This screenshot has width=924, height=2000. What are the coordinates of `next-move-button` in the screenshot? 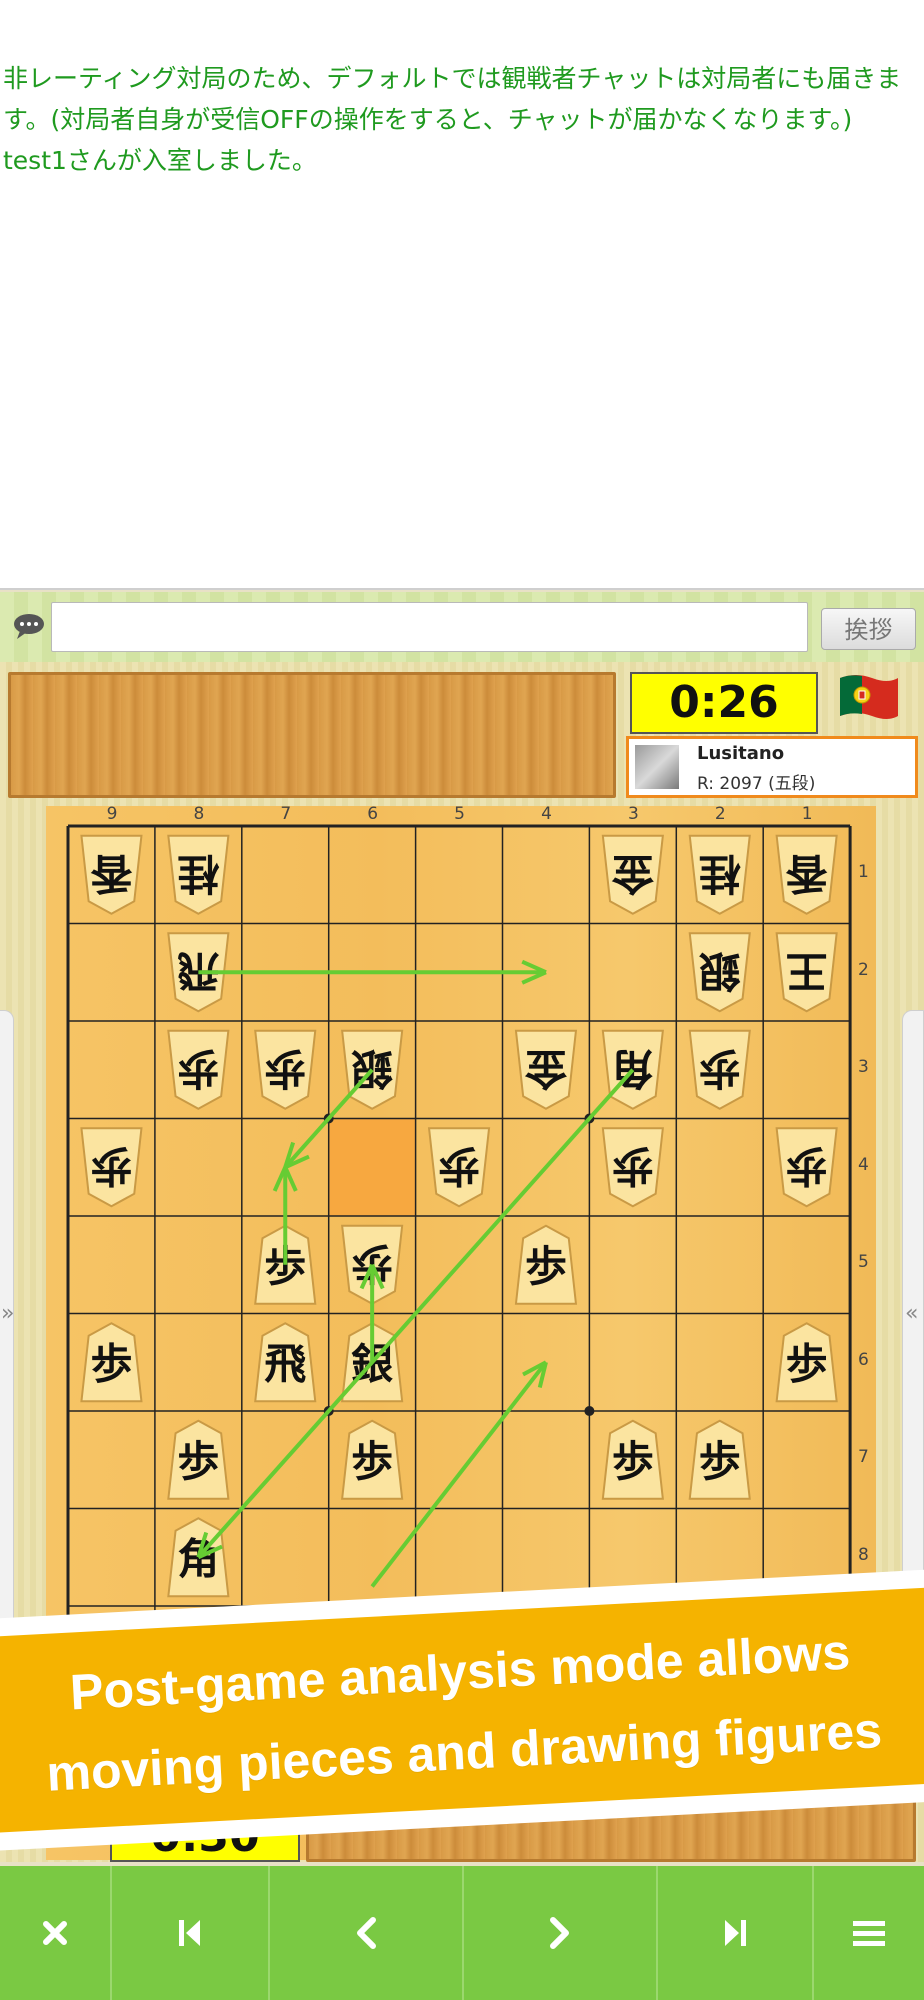 It's located at (561, 1933).